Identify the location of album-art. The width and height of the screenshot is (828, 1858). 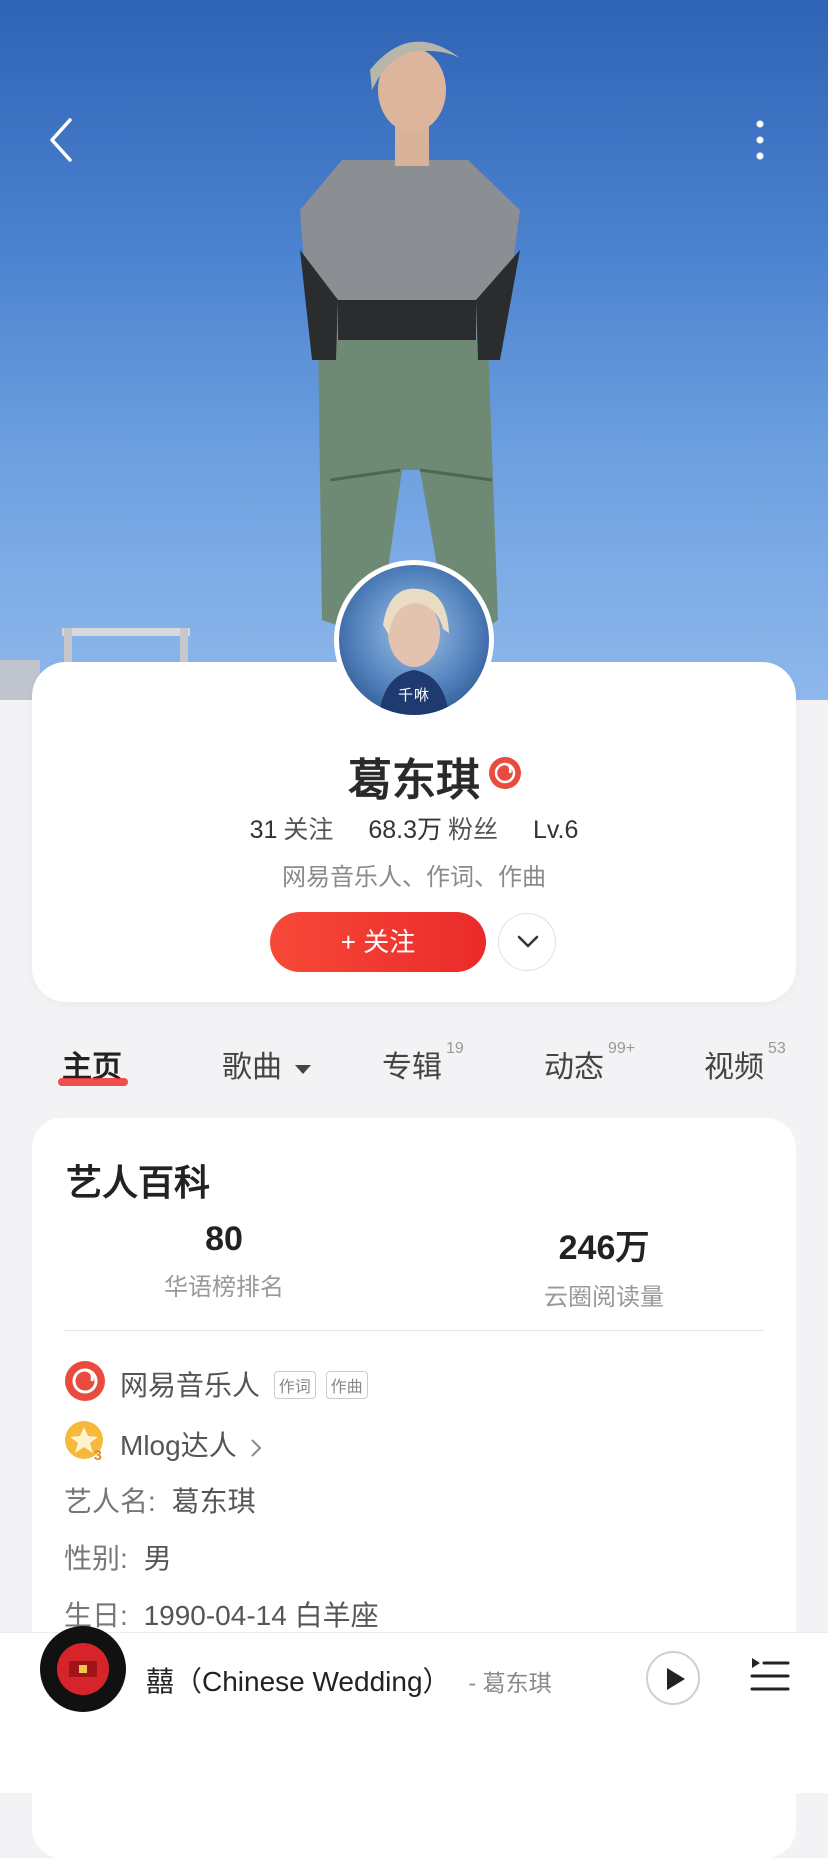
(83, 1669).